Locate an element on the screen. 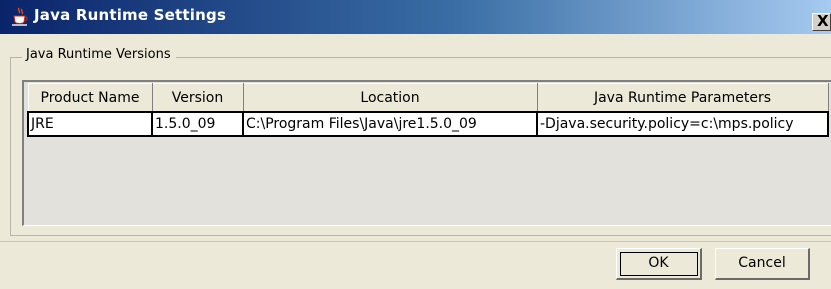 This screenshot has height=289, width=831. java-coffee-cup-icon is located at coordinates (20, 17).